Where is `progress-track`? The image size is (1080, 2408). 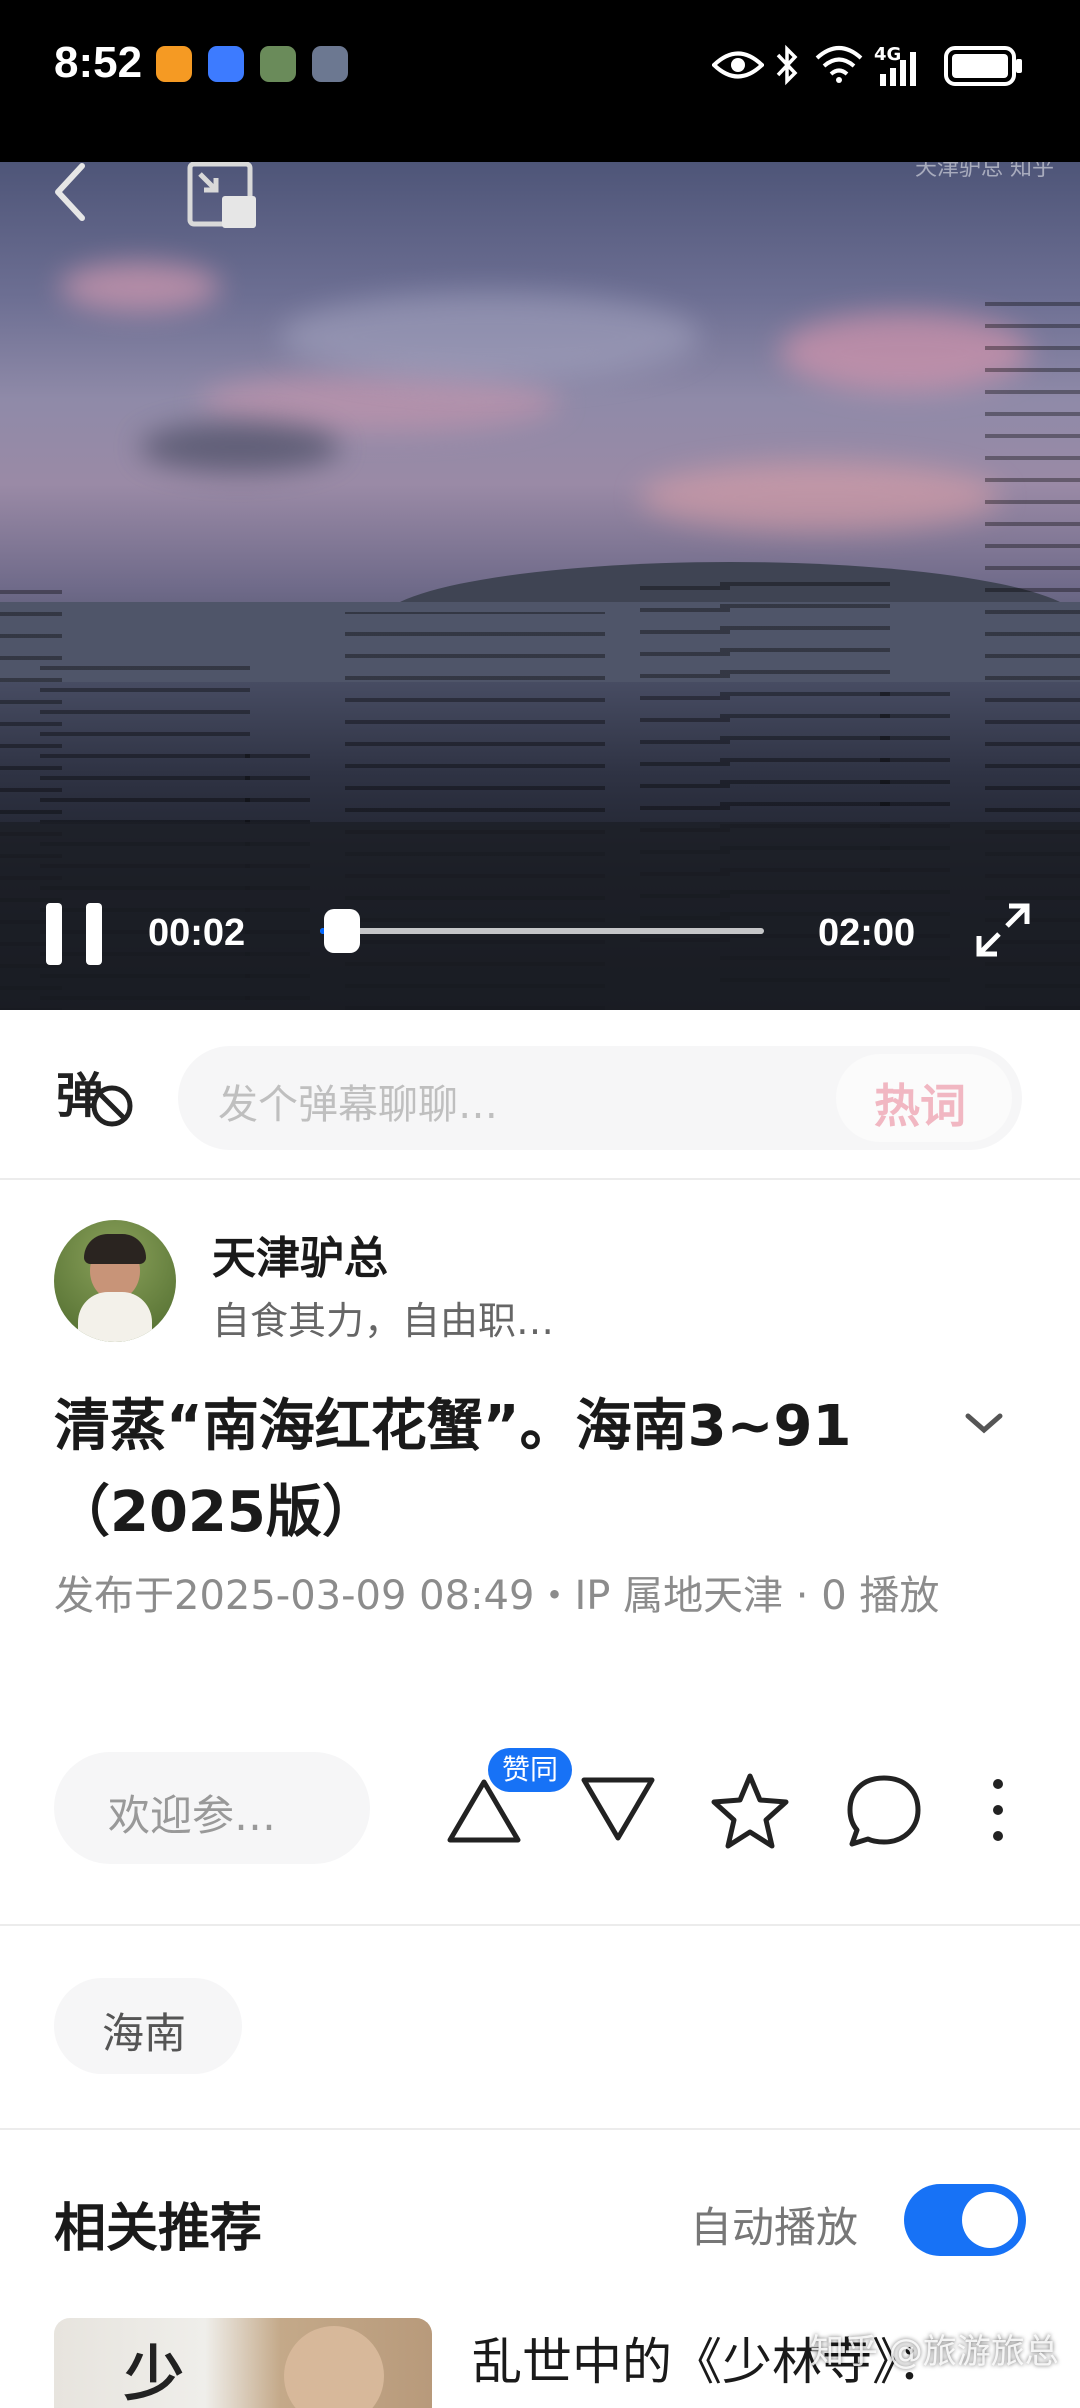 progress-track is located at coordinates (542, 931).